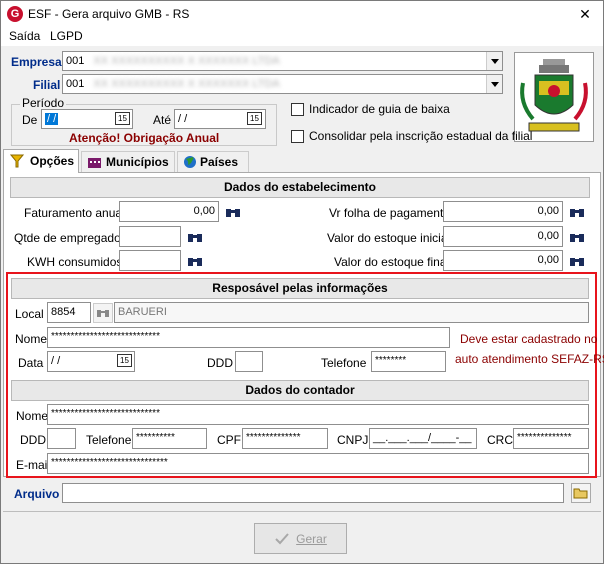 The width and height of the screenshot is (604, 564). I want to click on filter-icon, so click(17, 161).